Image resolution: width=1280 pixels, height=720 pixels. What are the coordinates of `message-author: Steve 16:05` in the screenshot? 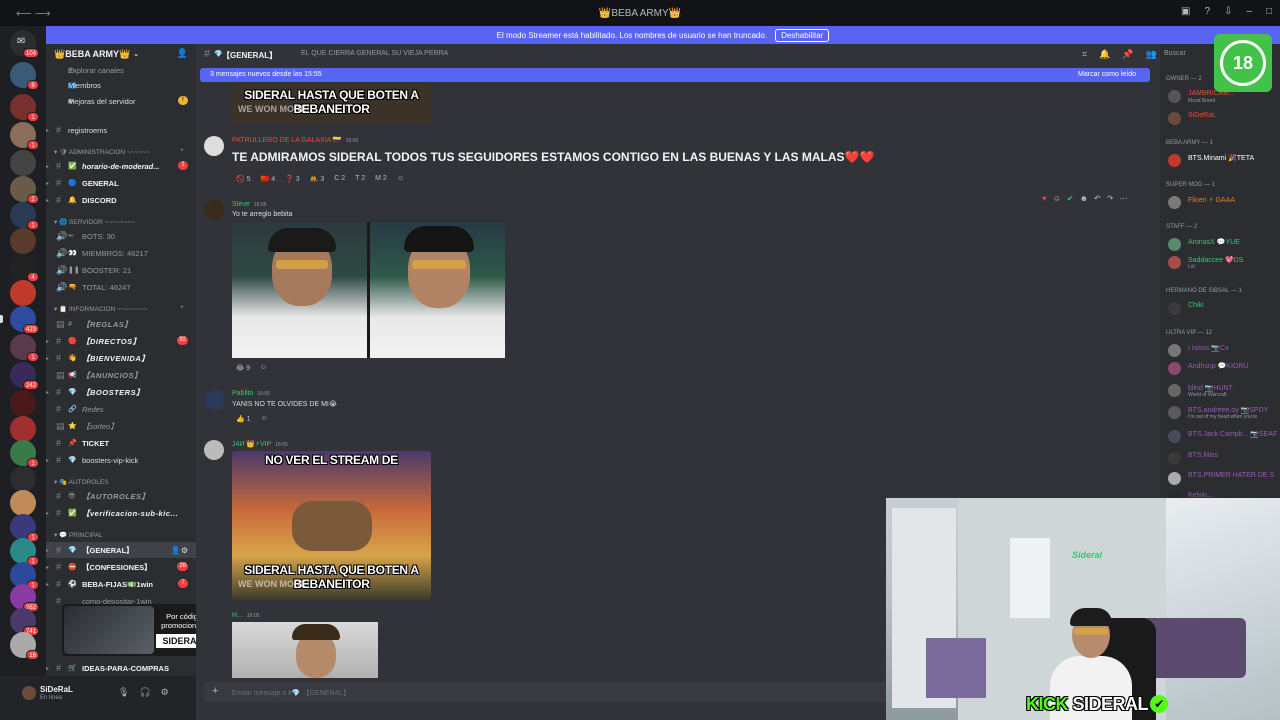 It's located at (249, 204).